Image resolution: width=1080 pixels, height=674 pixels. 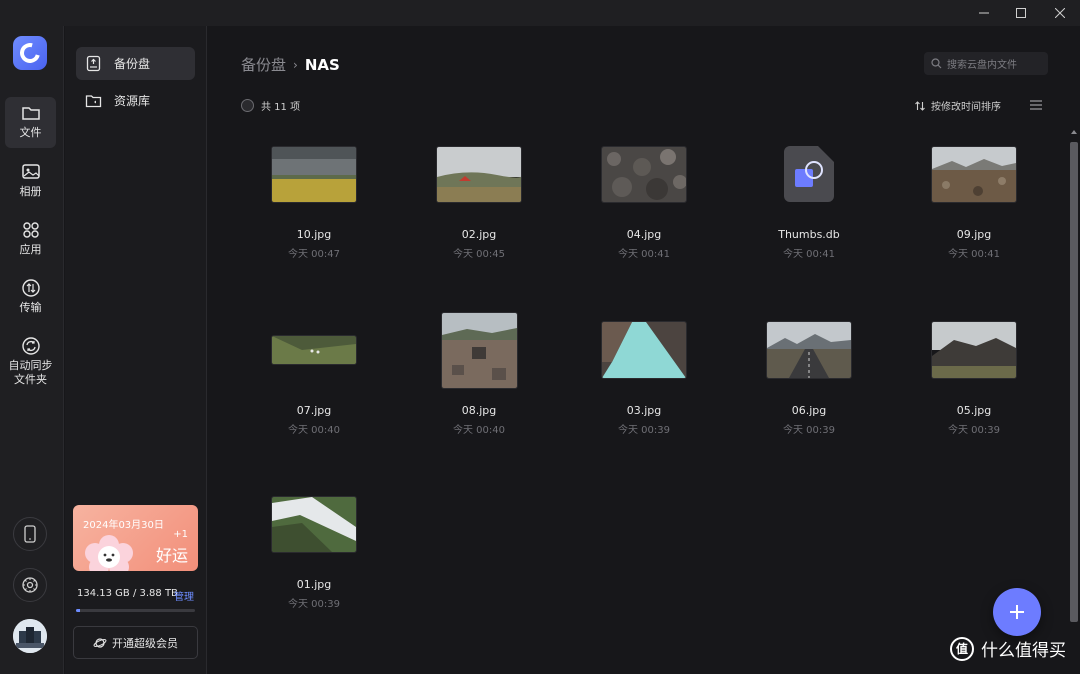 What do you see at coordinates (184, 595) in the screenshot?
I see `manage-storage-link: 管理` at bounding box center [184, 595].